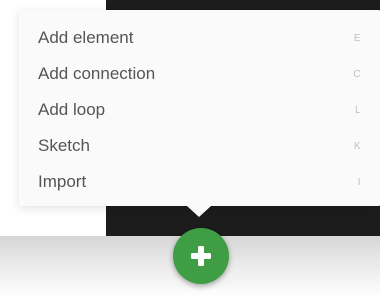  Describe the element at coordinates (199, 182) in the screenshot. I see `menu-item-import: Import I` at that location.